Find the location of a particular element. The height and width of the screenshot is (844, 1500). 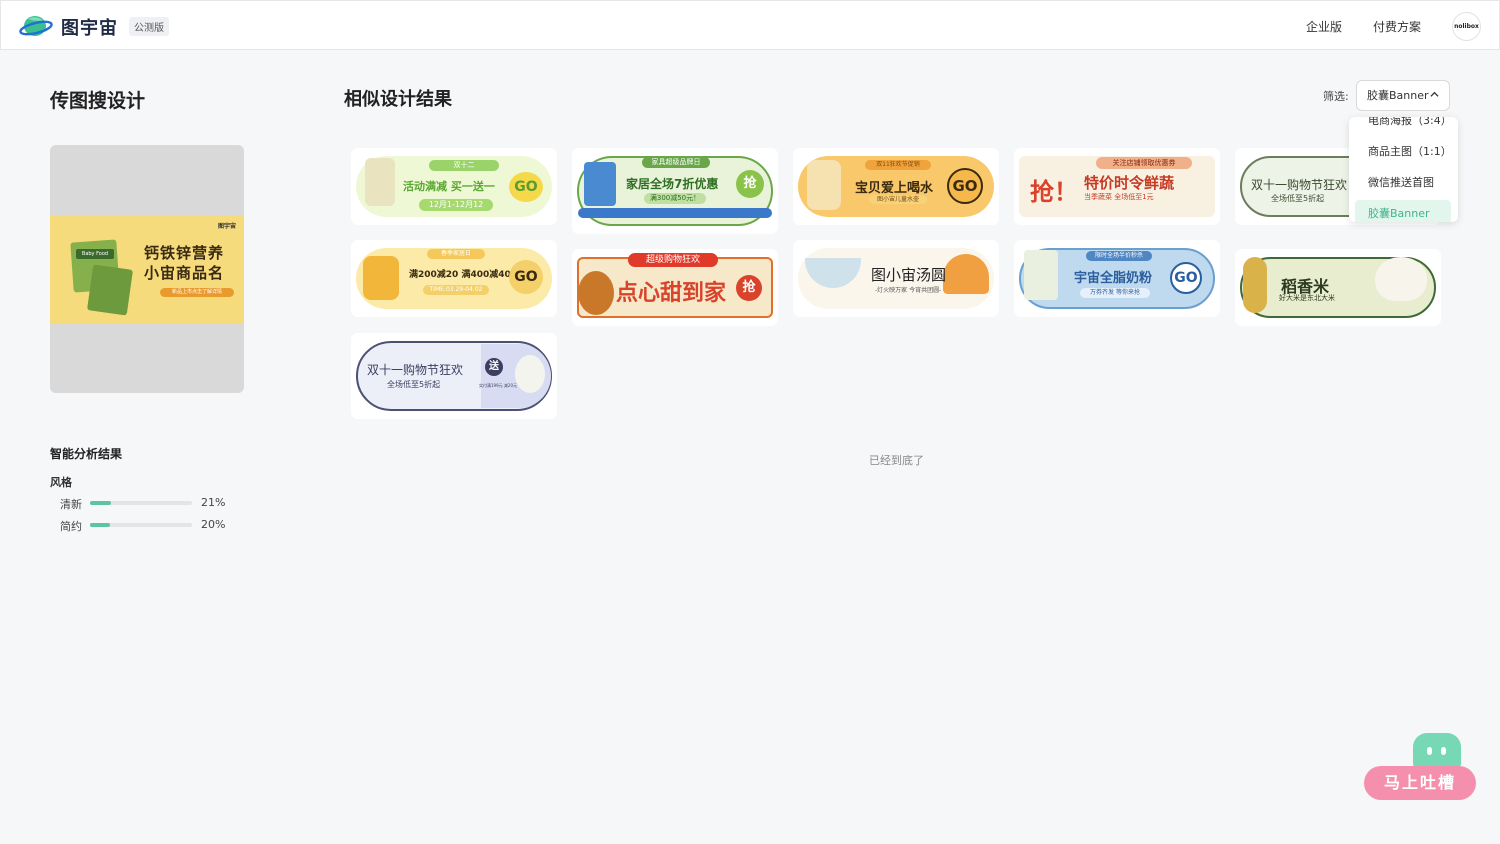

preview-brand: 图宇宙 is located at coordinates (226, 226).